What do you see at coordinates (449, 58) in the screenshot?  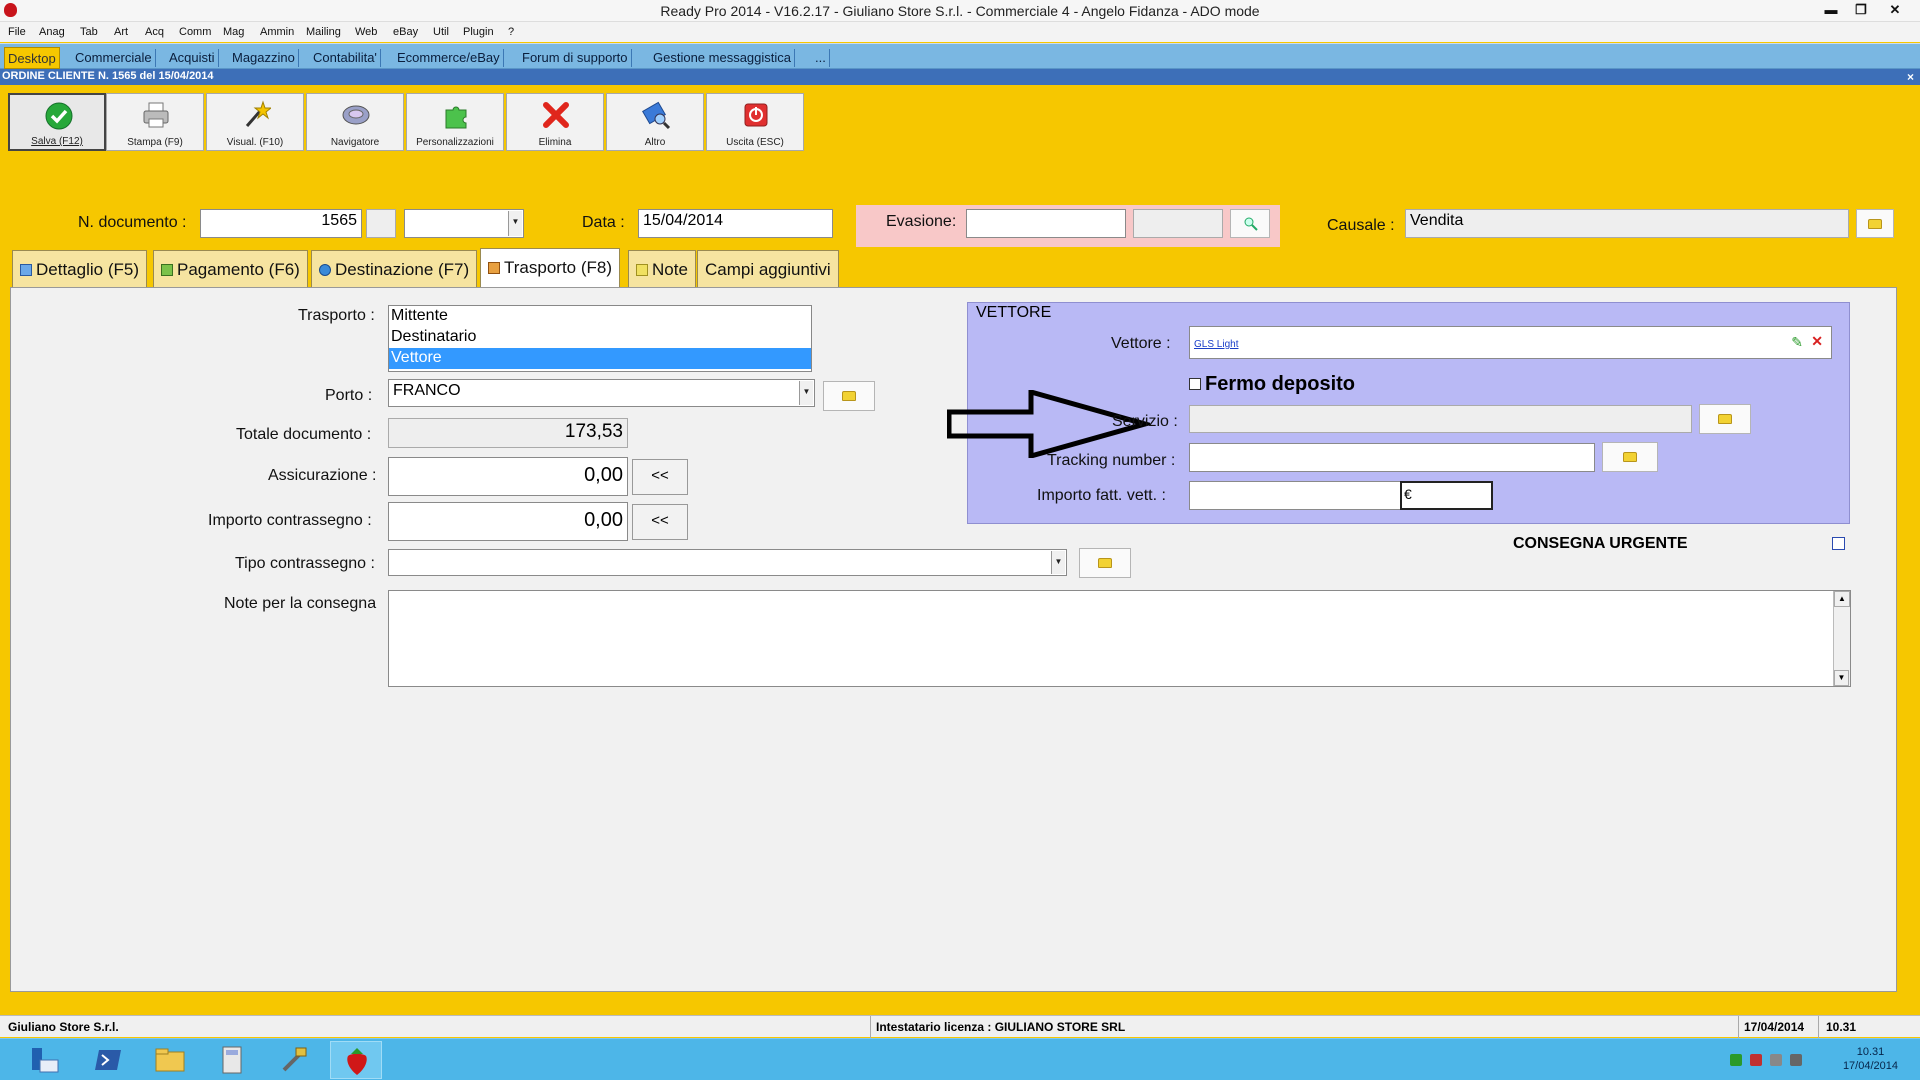 I see `module-tab-ecommerce: Ecommerce/eBay` at bounding box center [449, 58].